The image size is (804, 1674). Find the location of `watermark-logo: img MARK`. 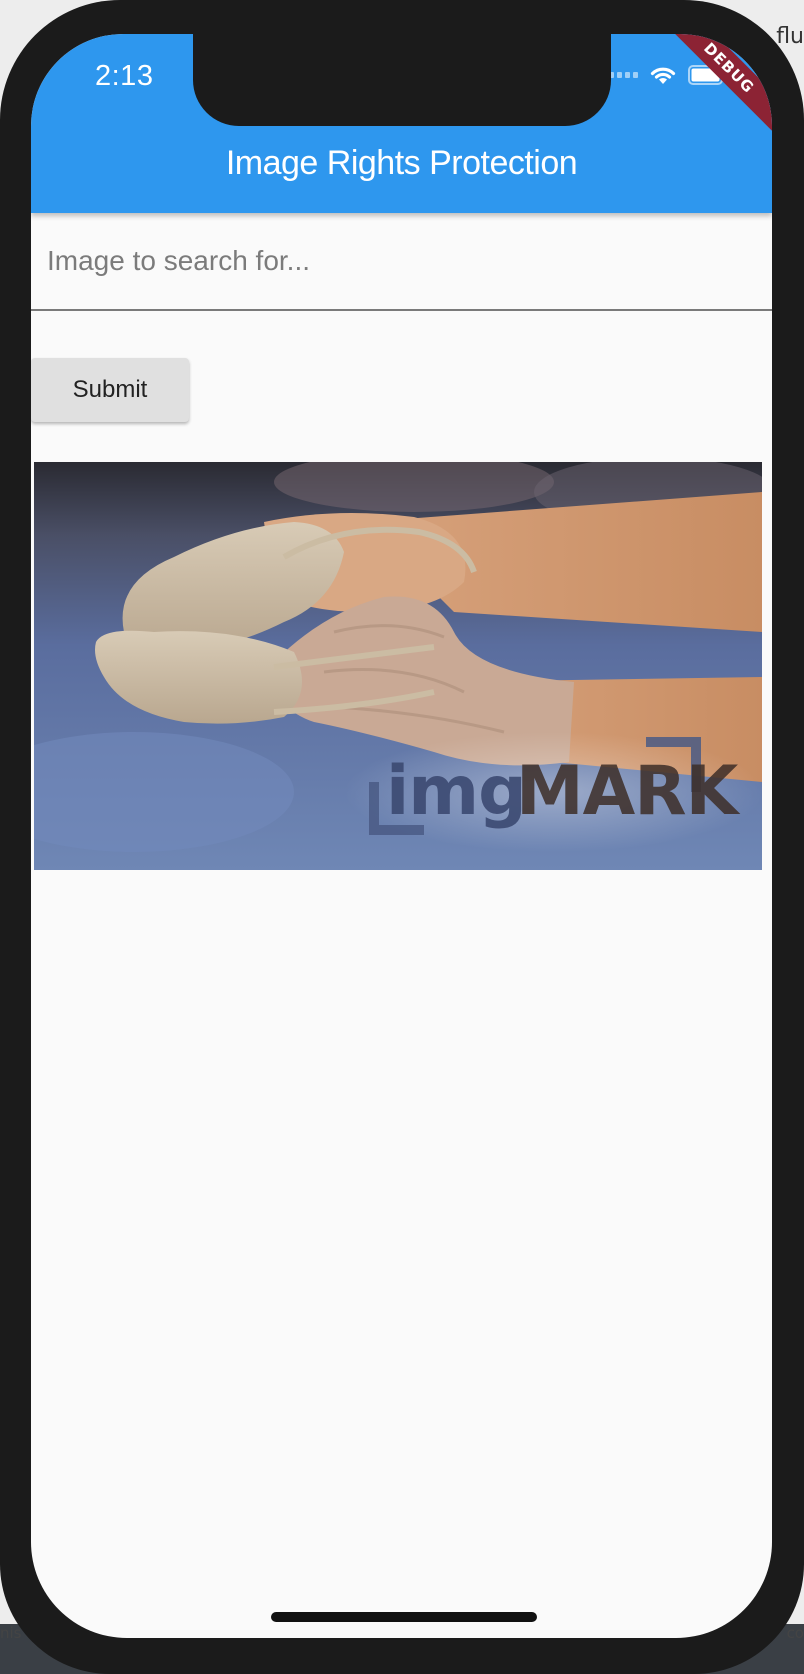

watermark-logo: img MARK is located at coordinates (555, 786).